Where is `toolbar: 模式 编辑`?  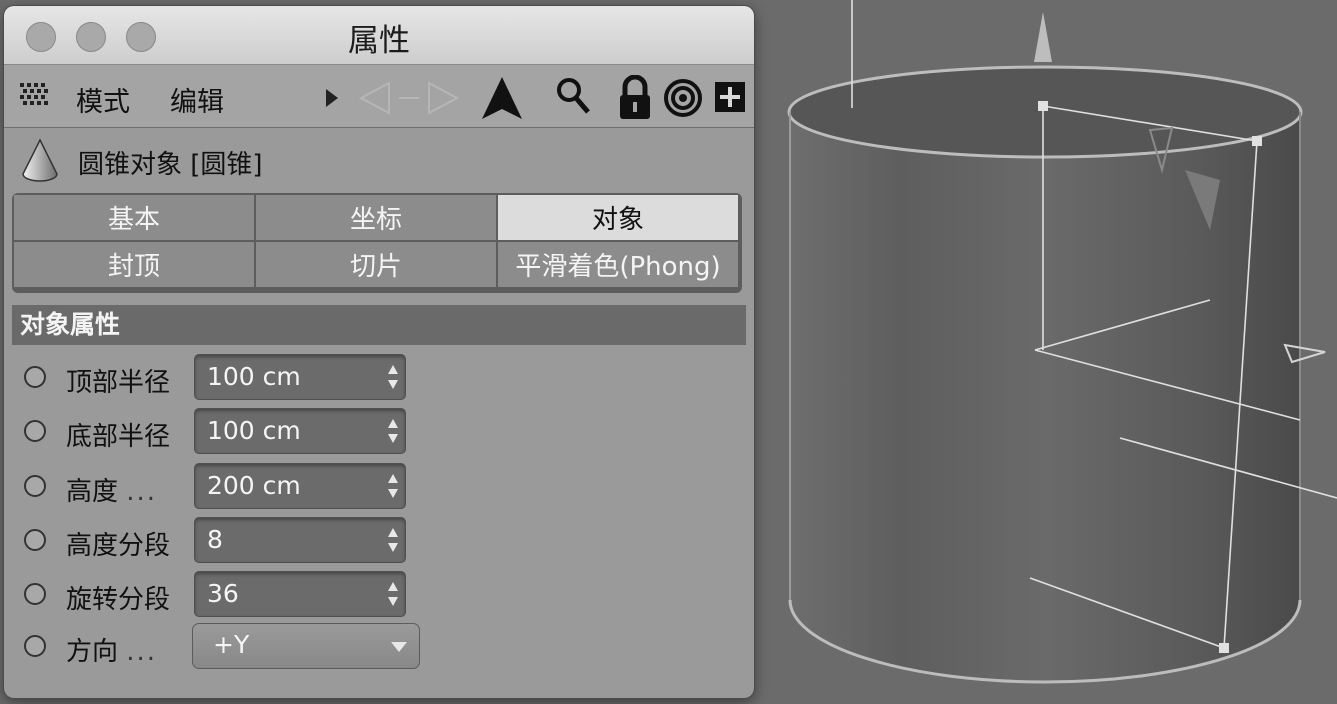
toolbar: 模式 编辑 is located at coordinates (379, 96).